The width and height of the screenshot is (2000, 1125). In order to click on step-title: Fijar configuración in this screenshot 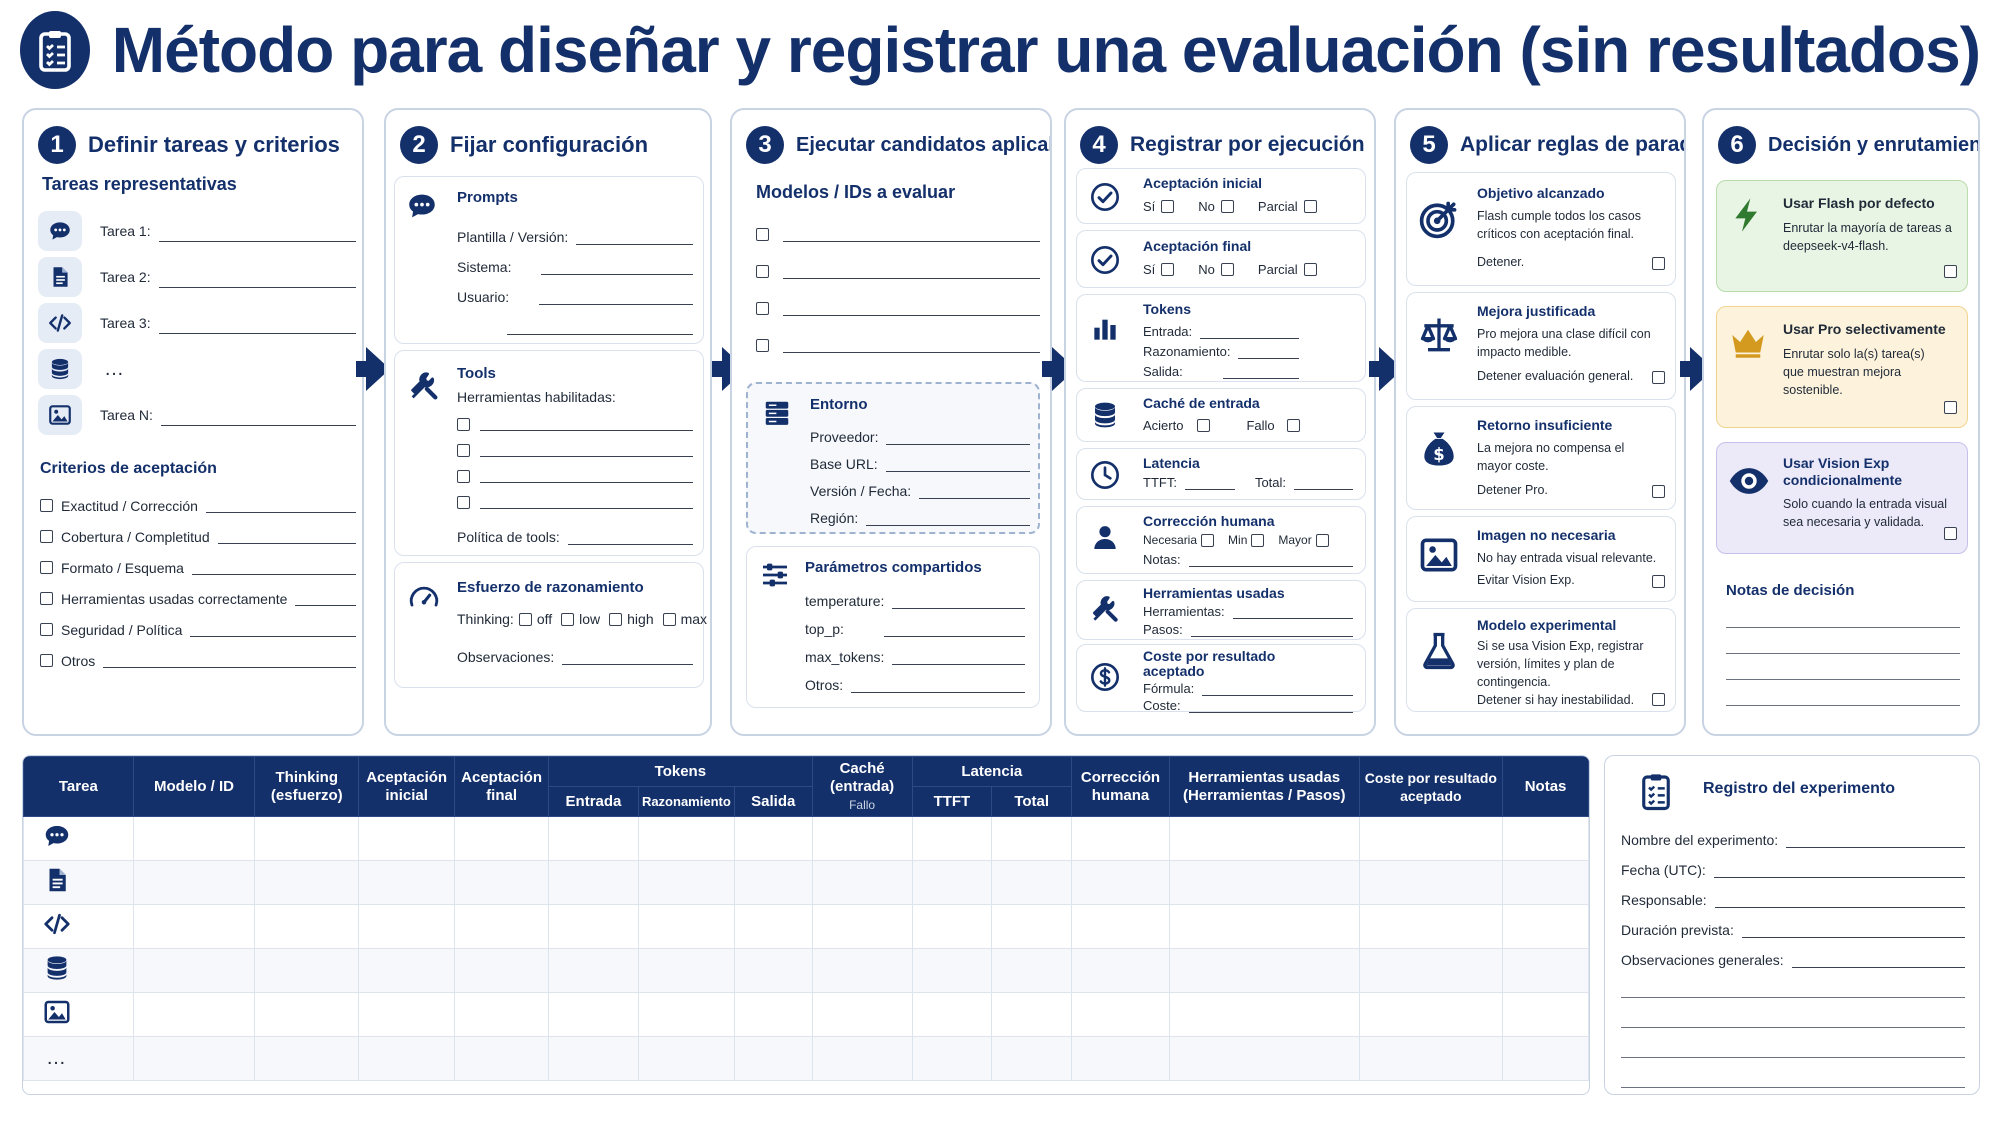, I will do `click(549, 144)`.